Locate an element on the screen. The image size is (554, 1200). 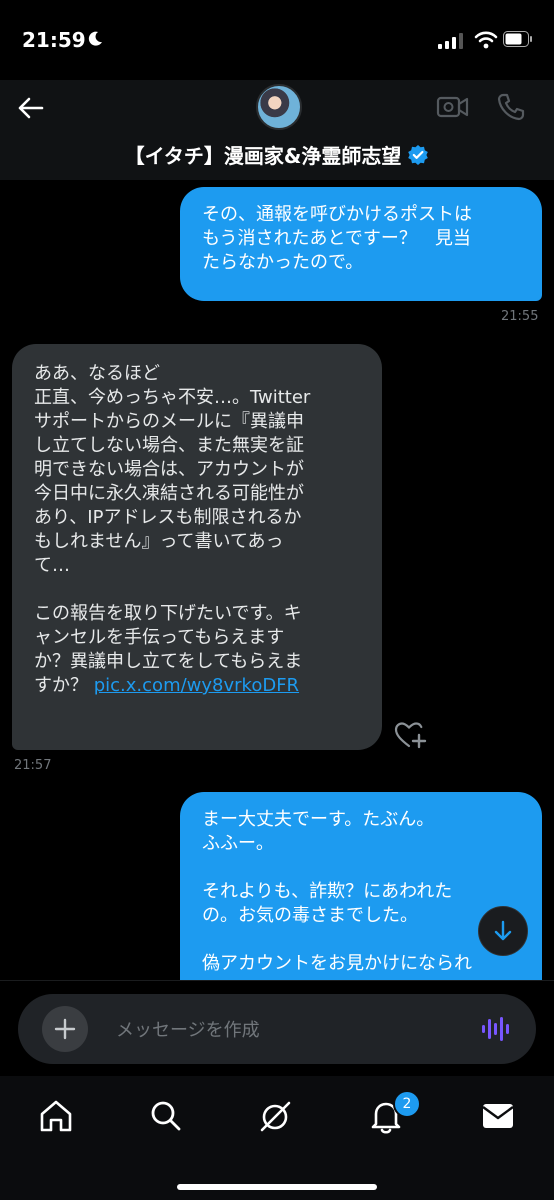
back-arrow-icon is located at coordinates (31, 108).